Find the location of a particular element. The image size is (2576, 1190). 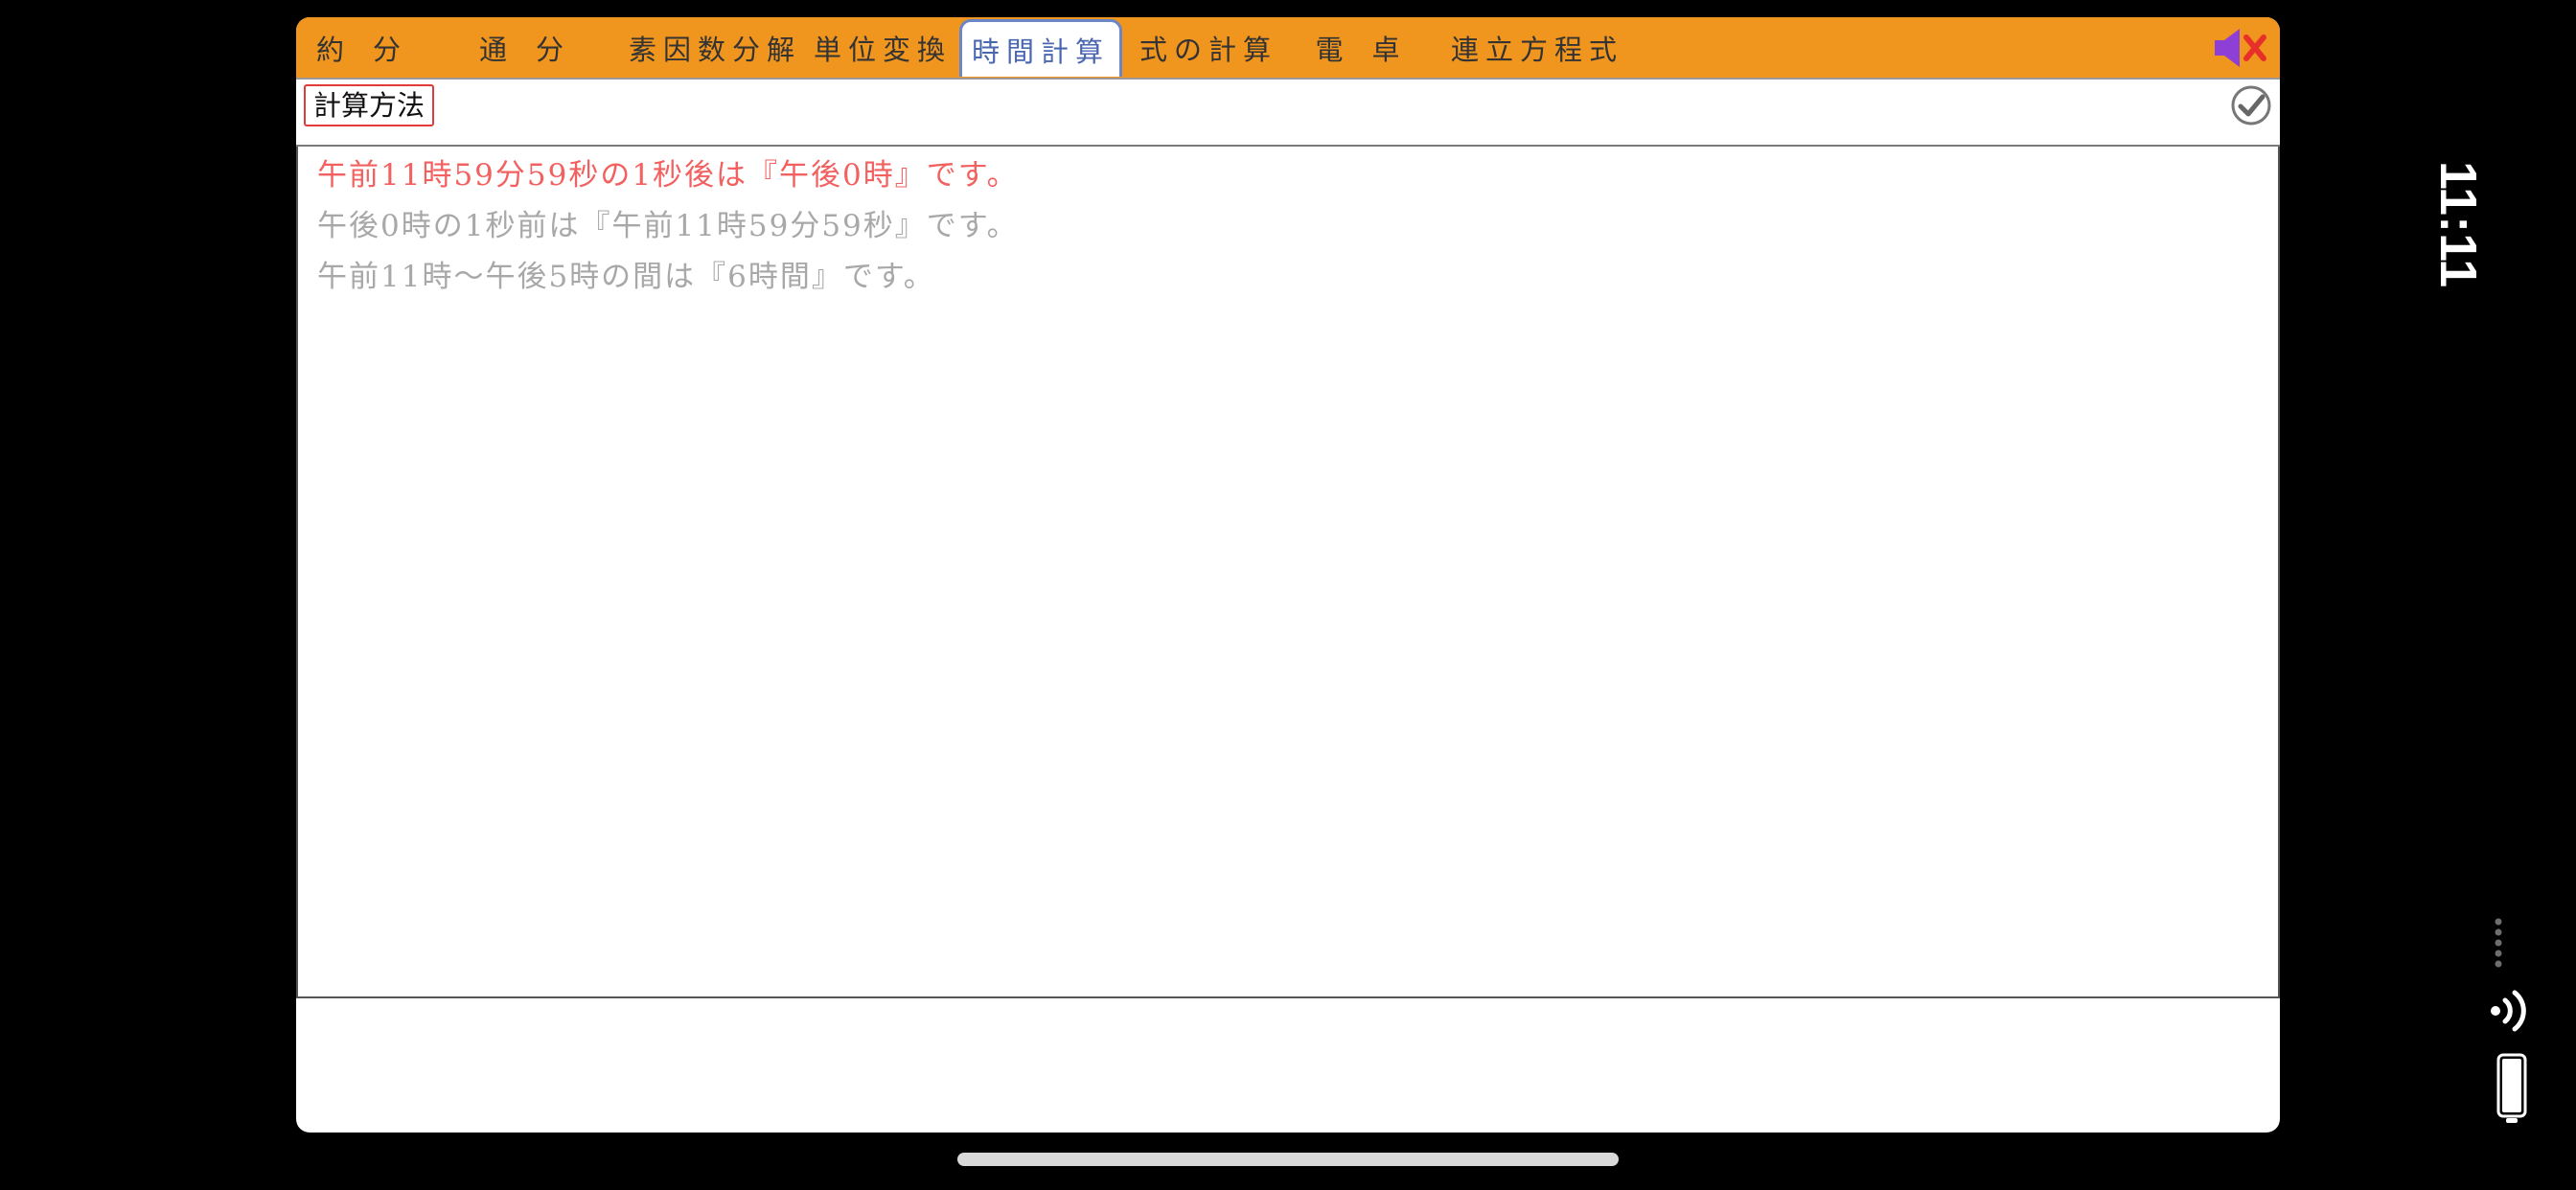

check-circle-icon is located at coordinates (2251, 105).